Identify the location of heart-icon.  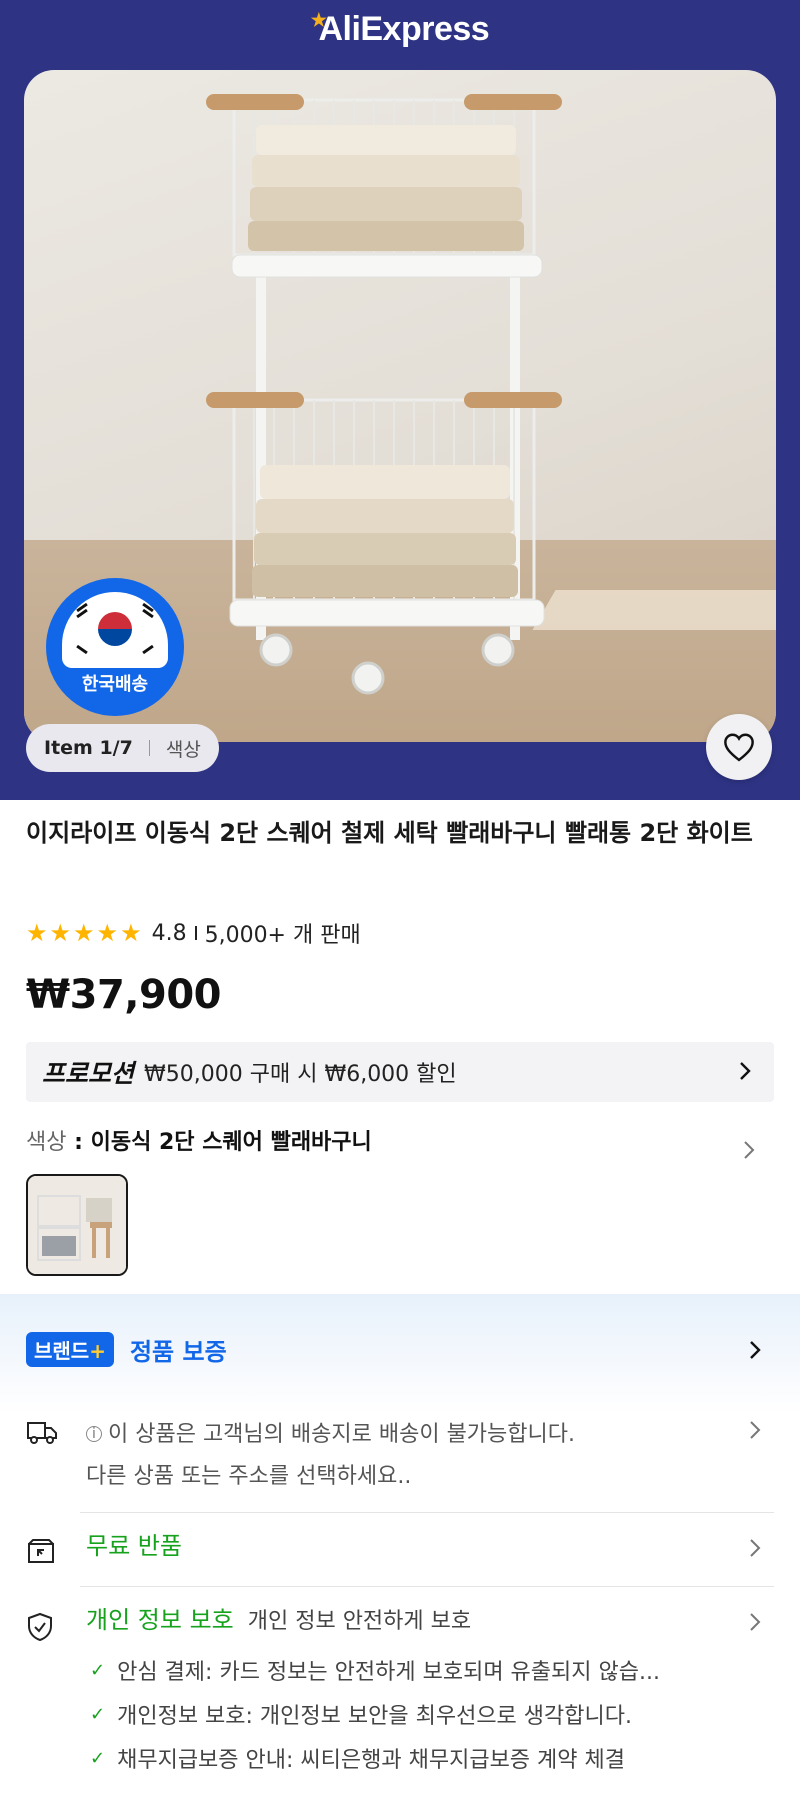
(739, 747).